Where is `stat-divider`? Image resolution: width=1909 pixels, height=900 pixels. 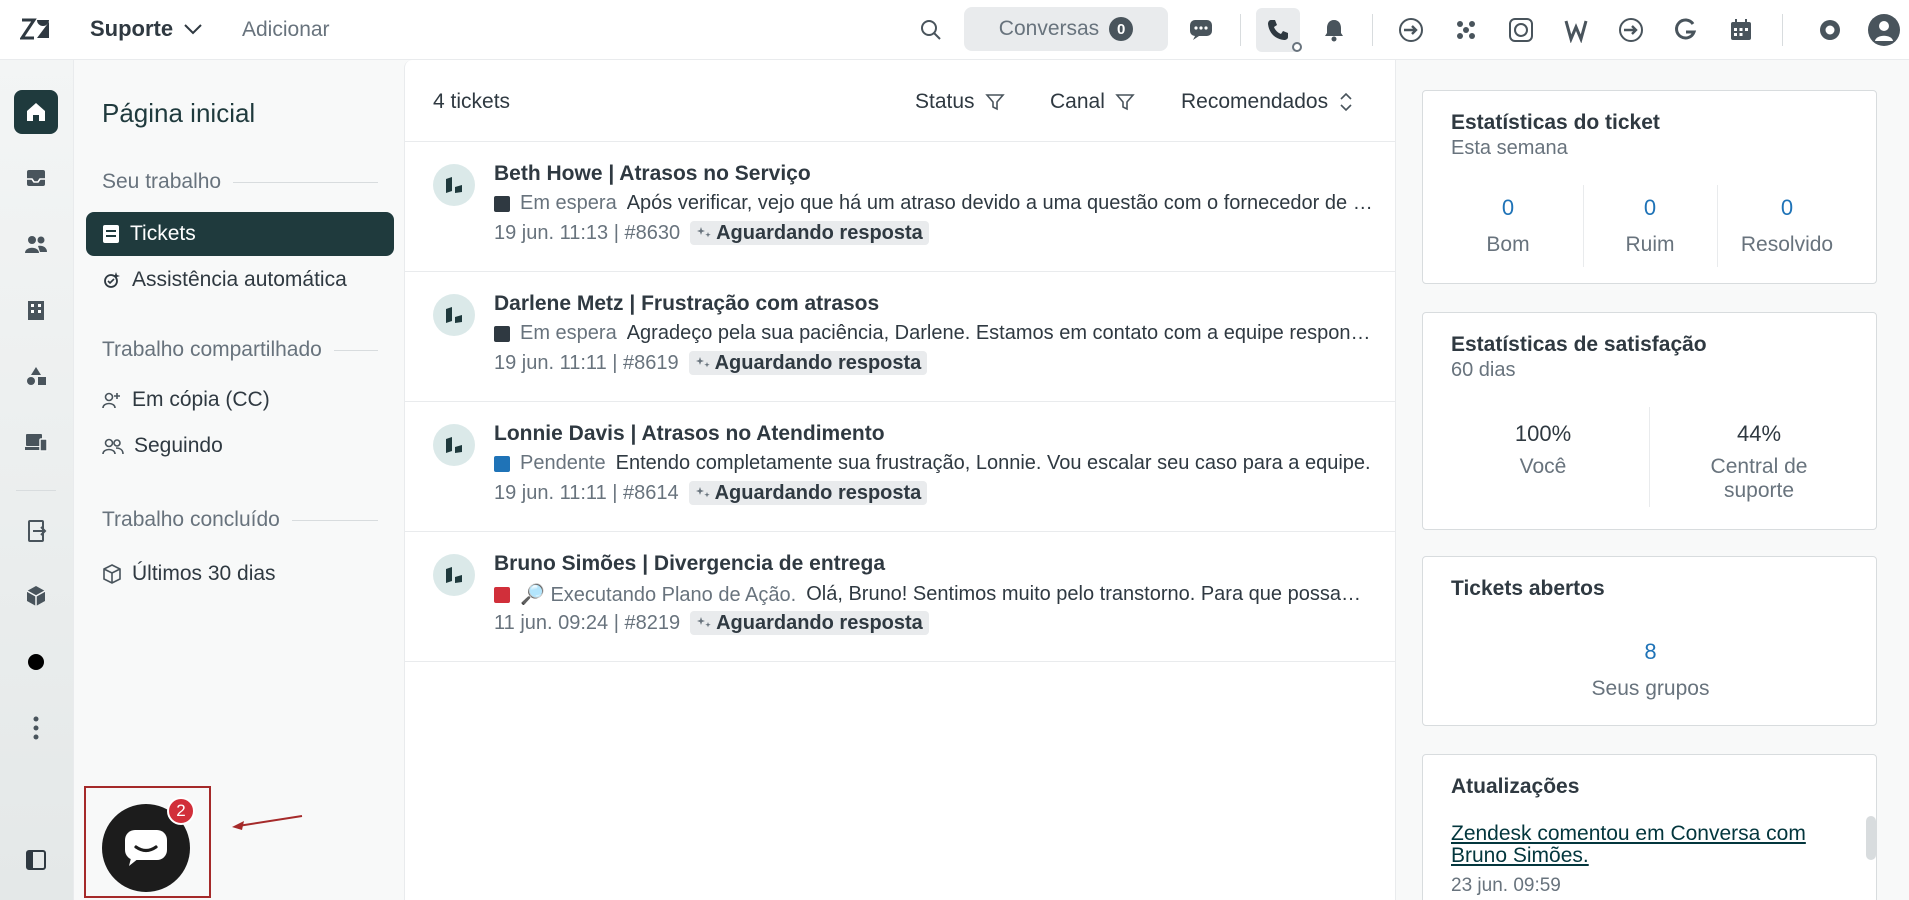 stat-divider is located at coordinates (1649, 457).